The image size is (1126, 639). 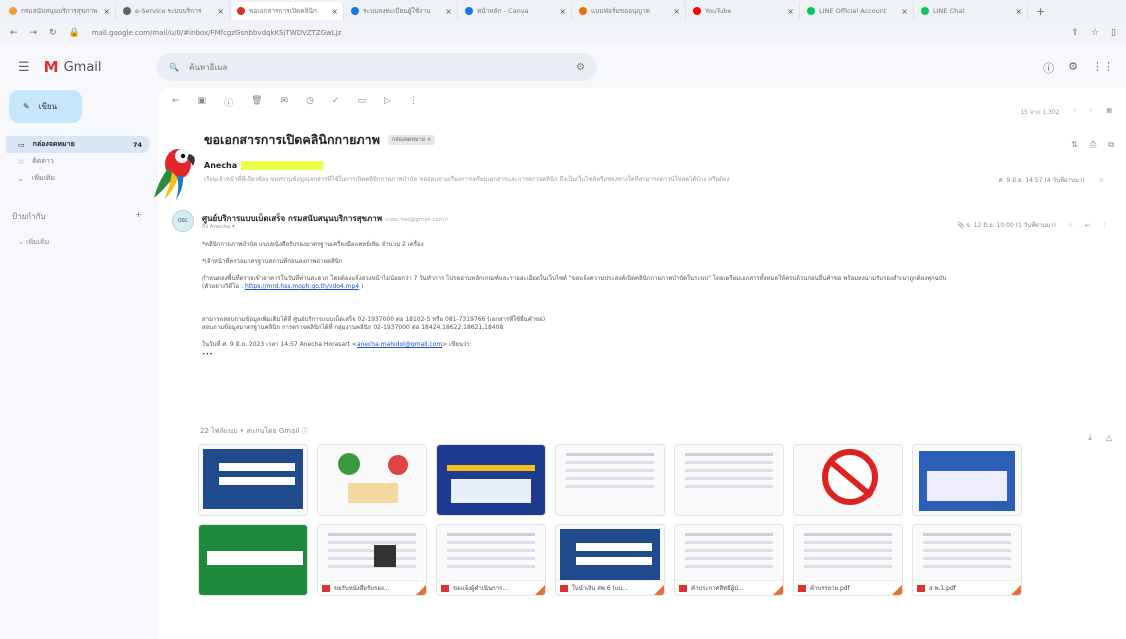 I want to click on forward-arrow-icon: →, so click(x=34, y=33).